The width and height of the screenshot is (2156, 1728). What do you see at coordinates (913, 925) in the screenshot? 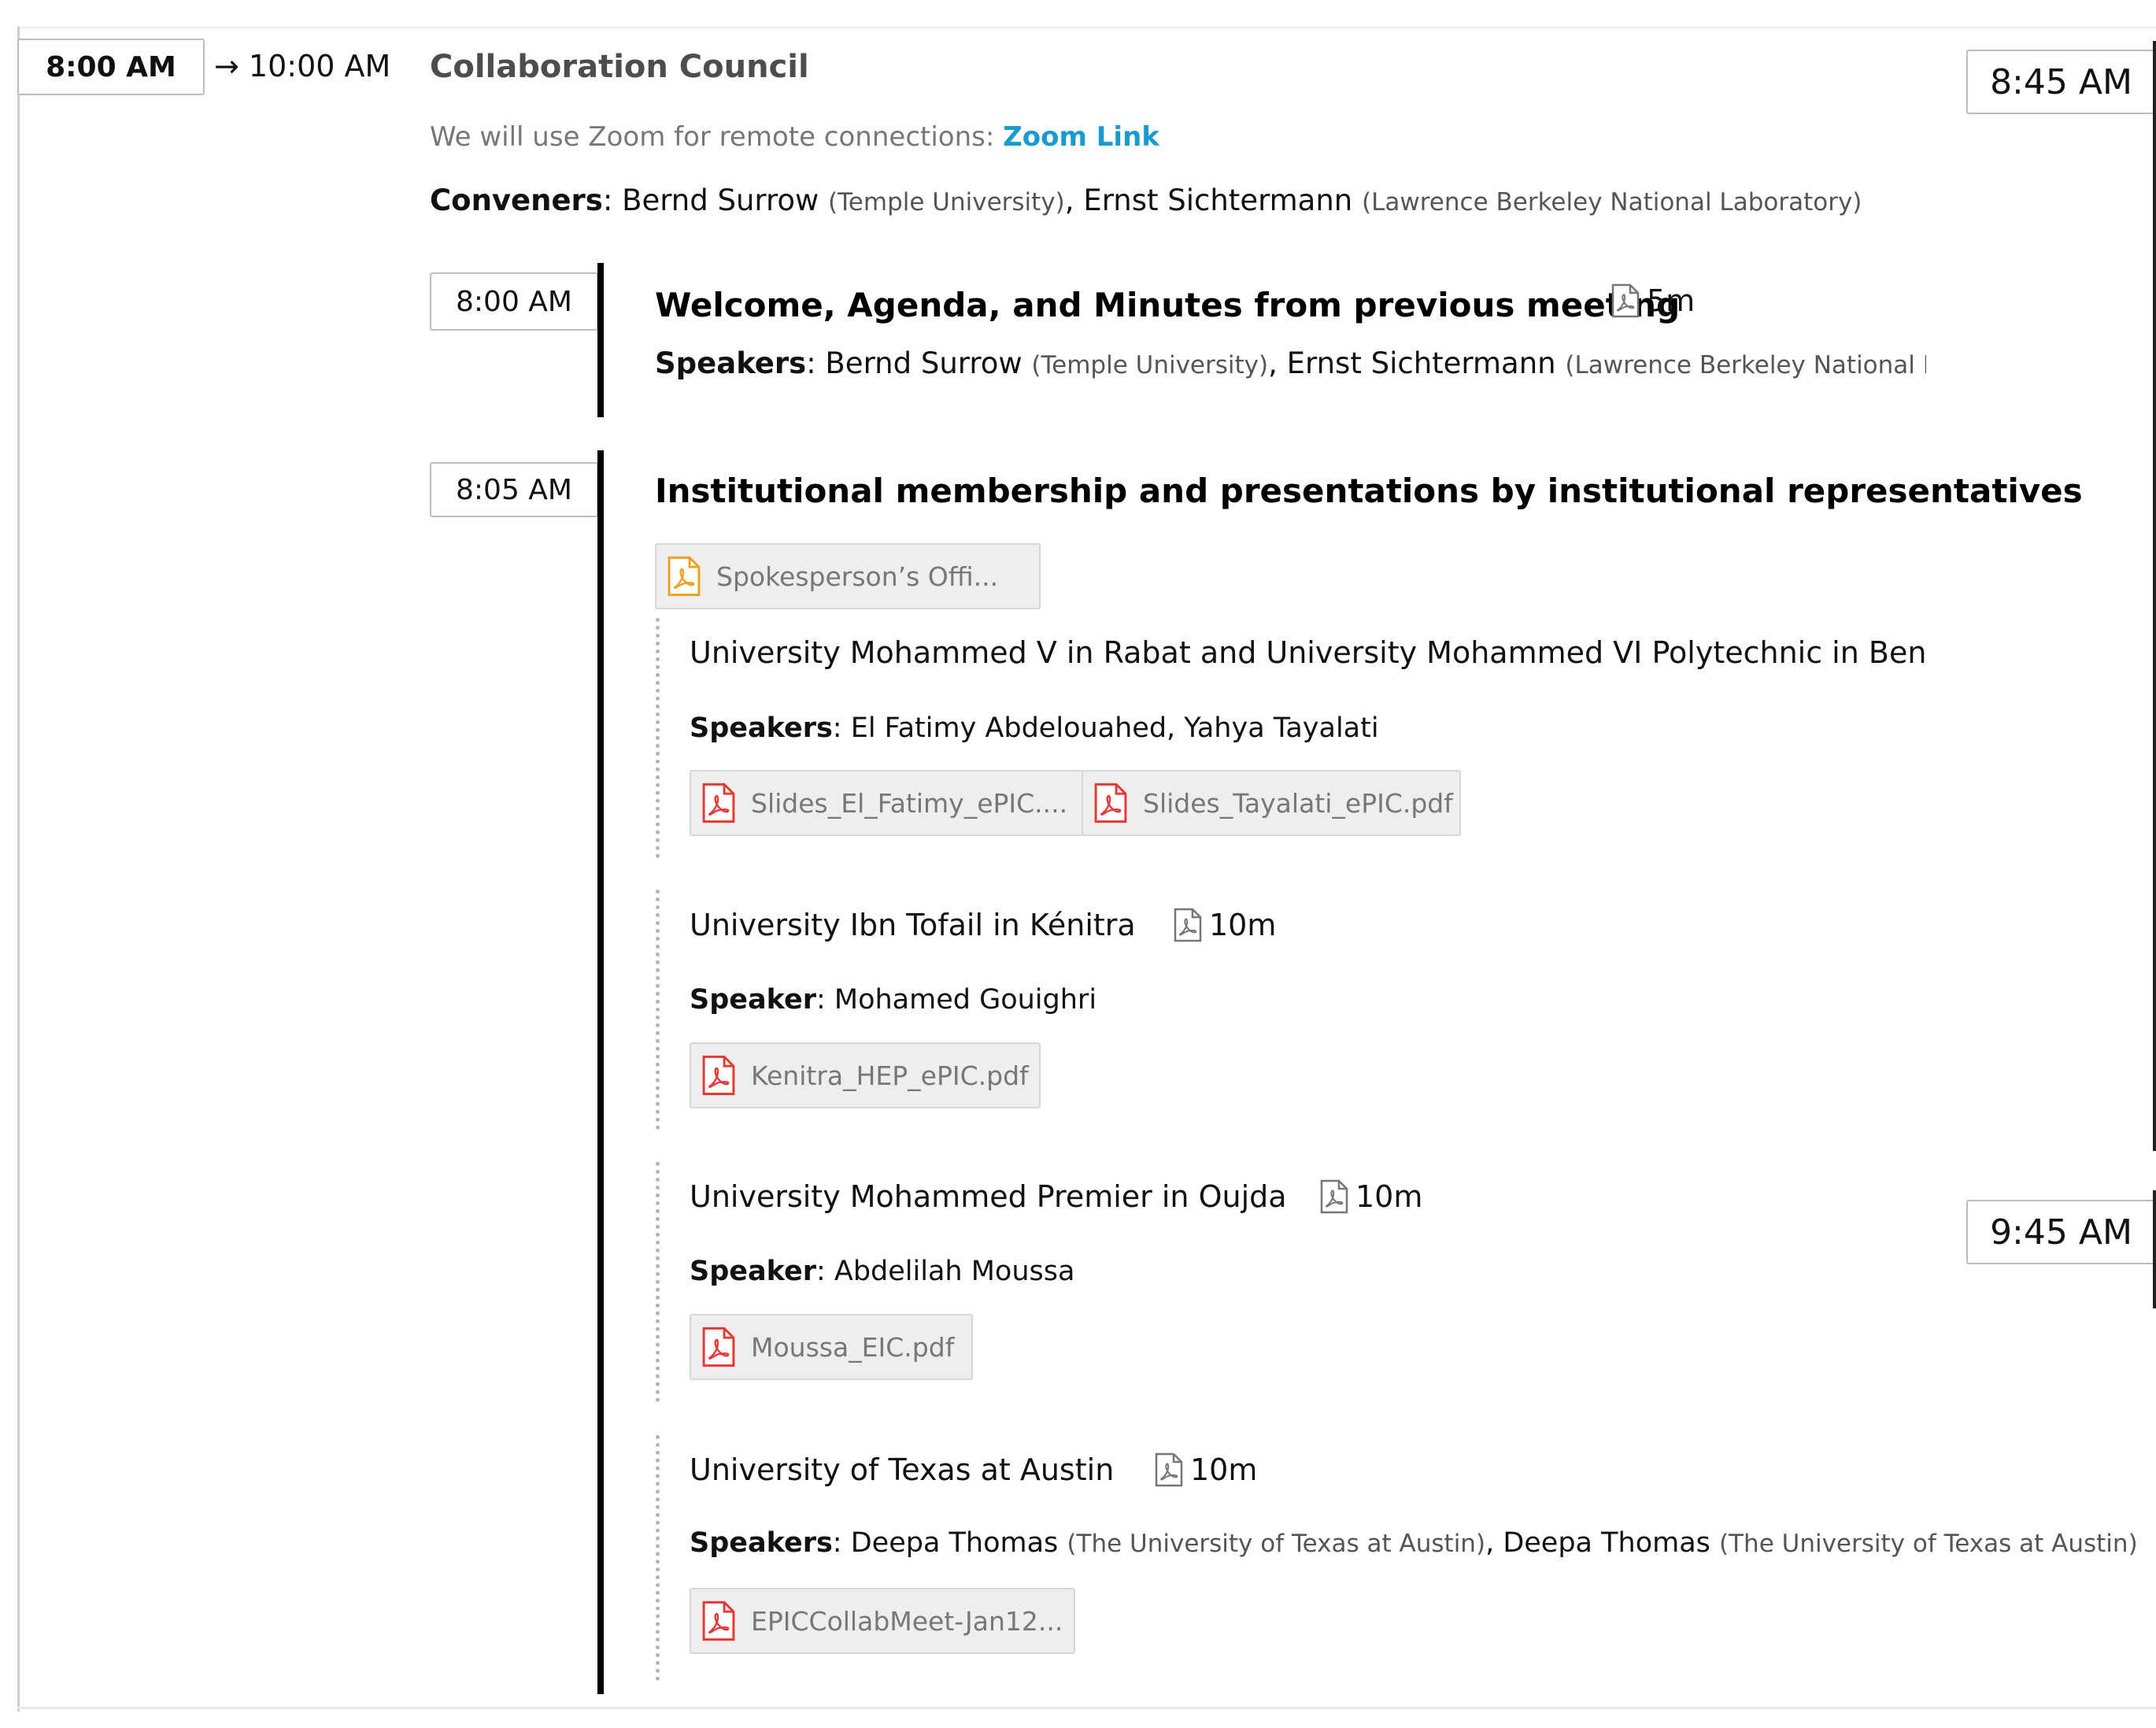
I see `subcontribution-title: University Ibn Tofail in Kénitra` at bounding box center [913, 925].